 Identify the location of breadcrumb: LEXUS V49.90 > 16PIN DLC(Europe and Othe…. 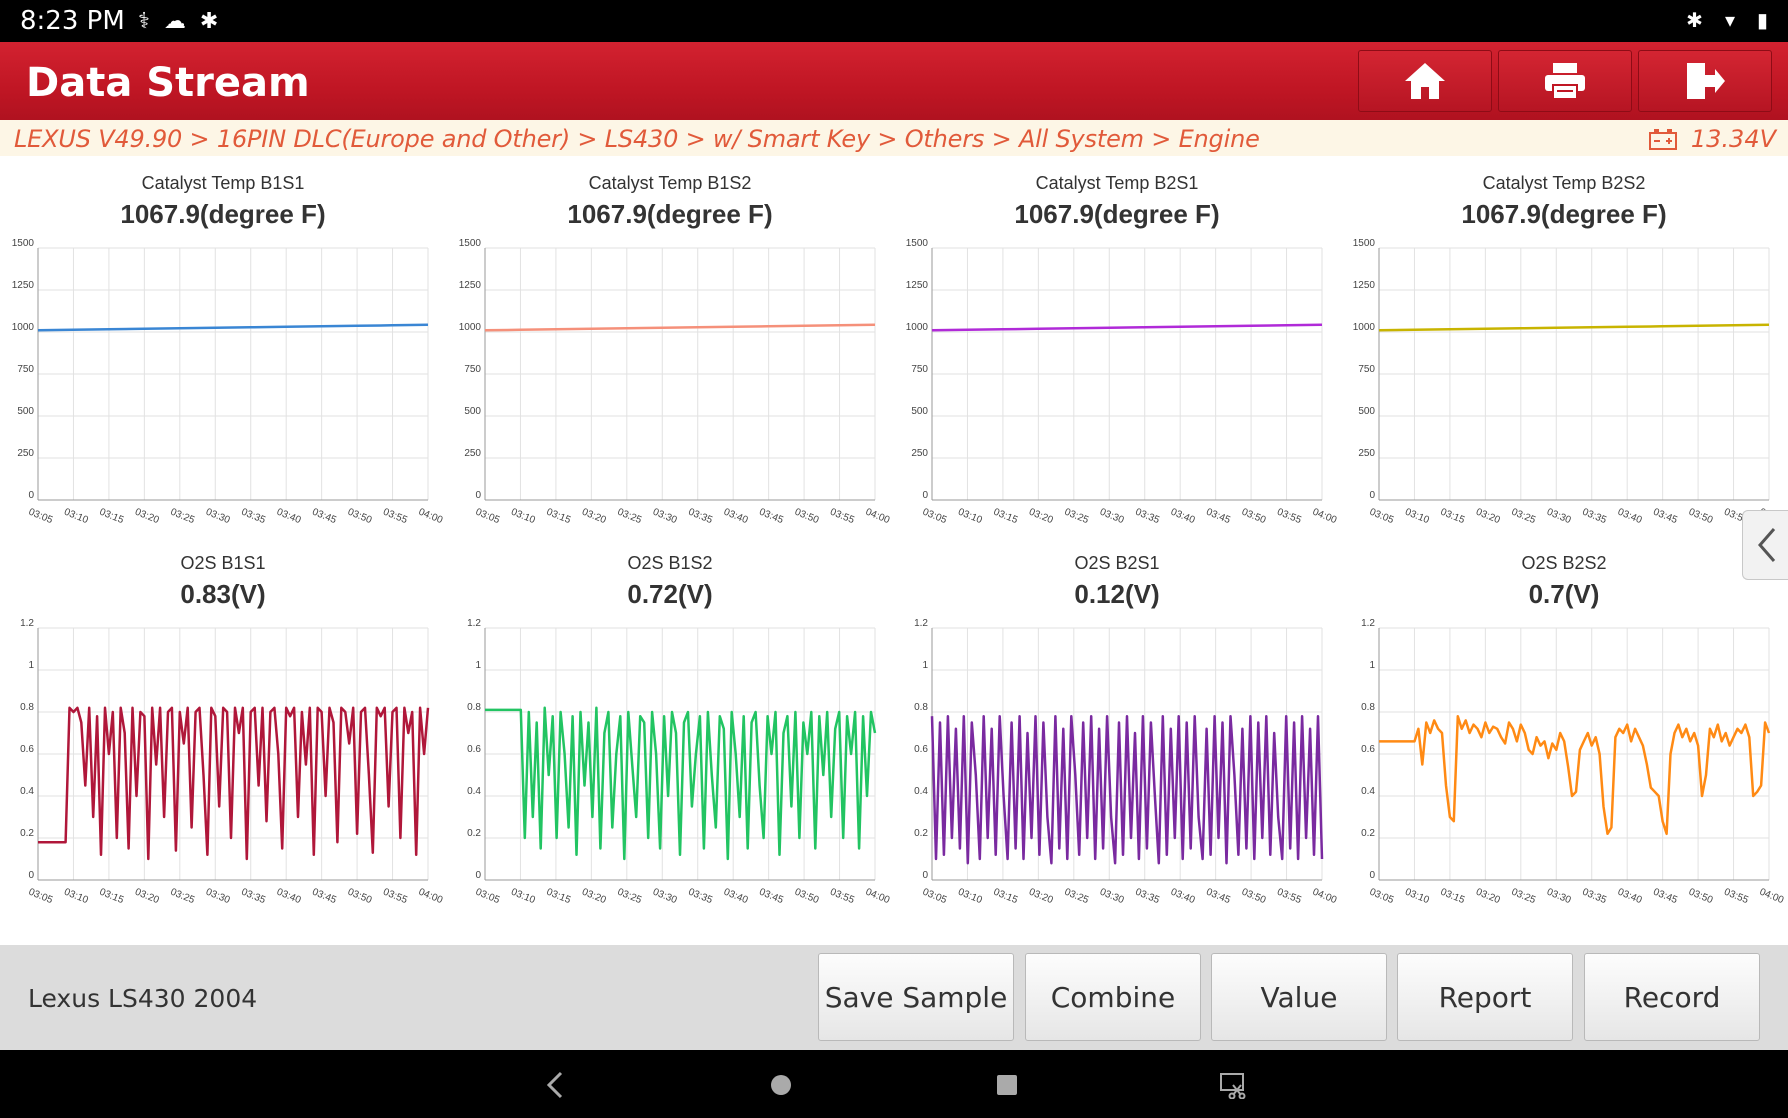
(637, 139).